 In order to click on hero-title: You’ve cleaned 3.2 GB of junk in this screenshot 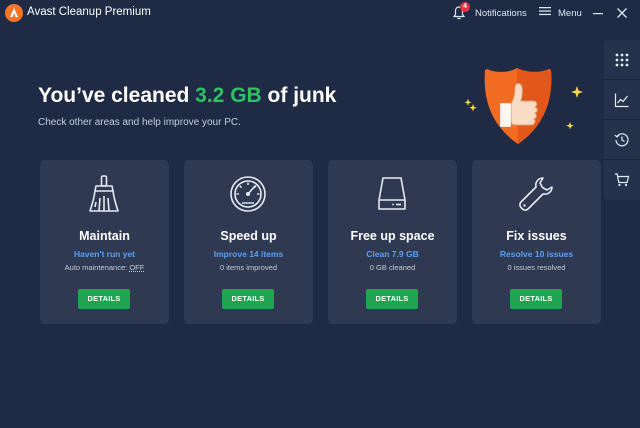, I will do `click(187, 96)`.